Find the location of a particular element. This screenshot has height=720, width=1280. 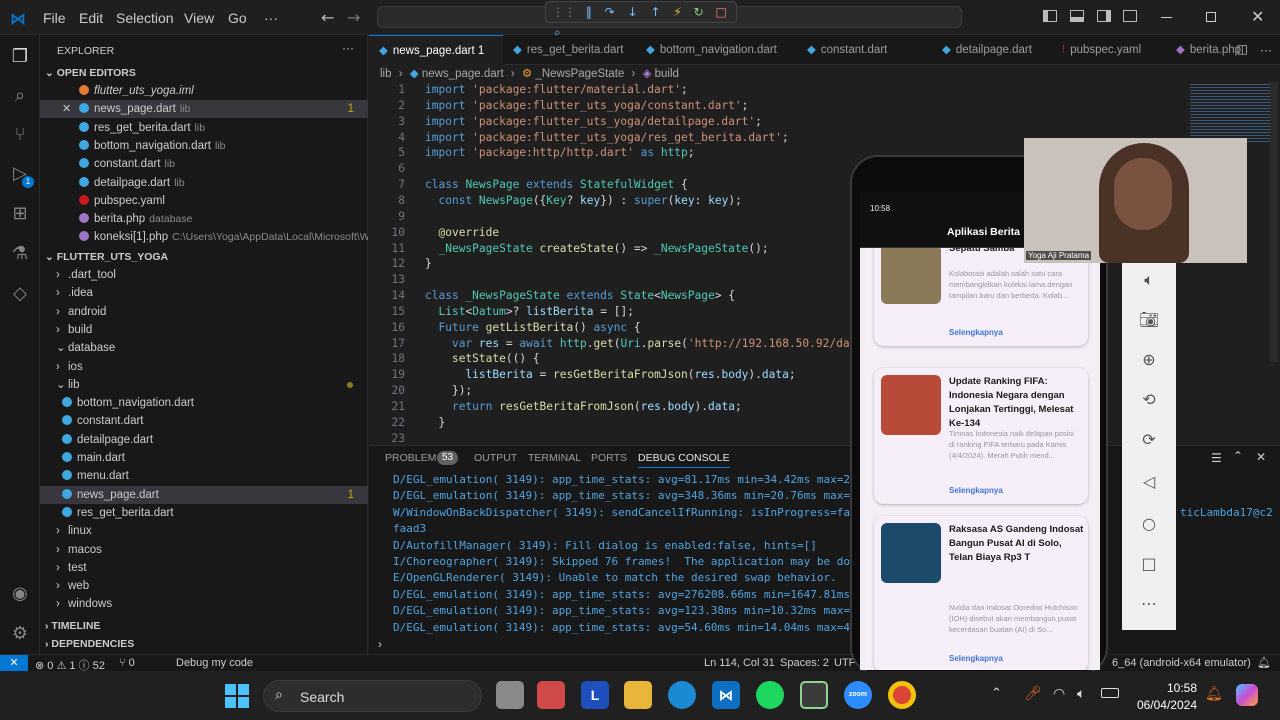

code-line: 13 is located at coordinates (619, 280).